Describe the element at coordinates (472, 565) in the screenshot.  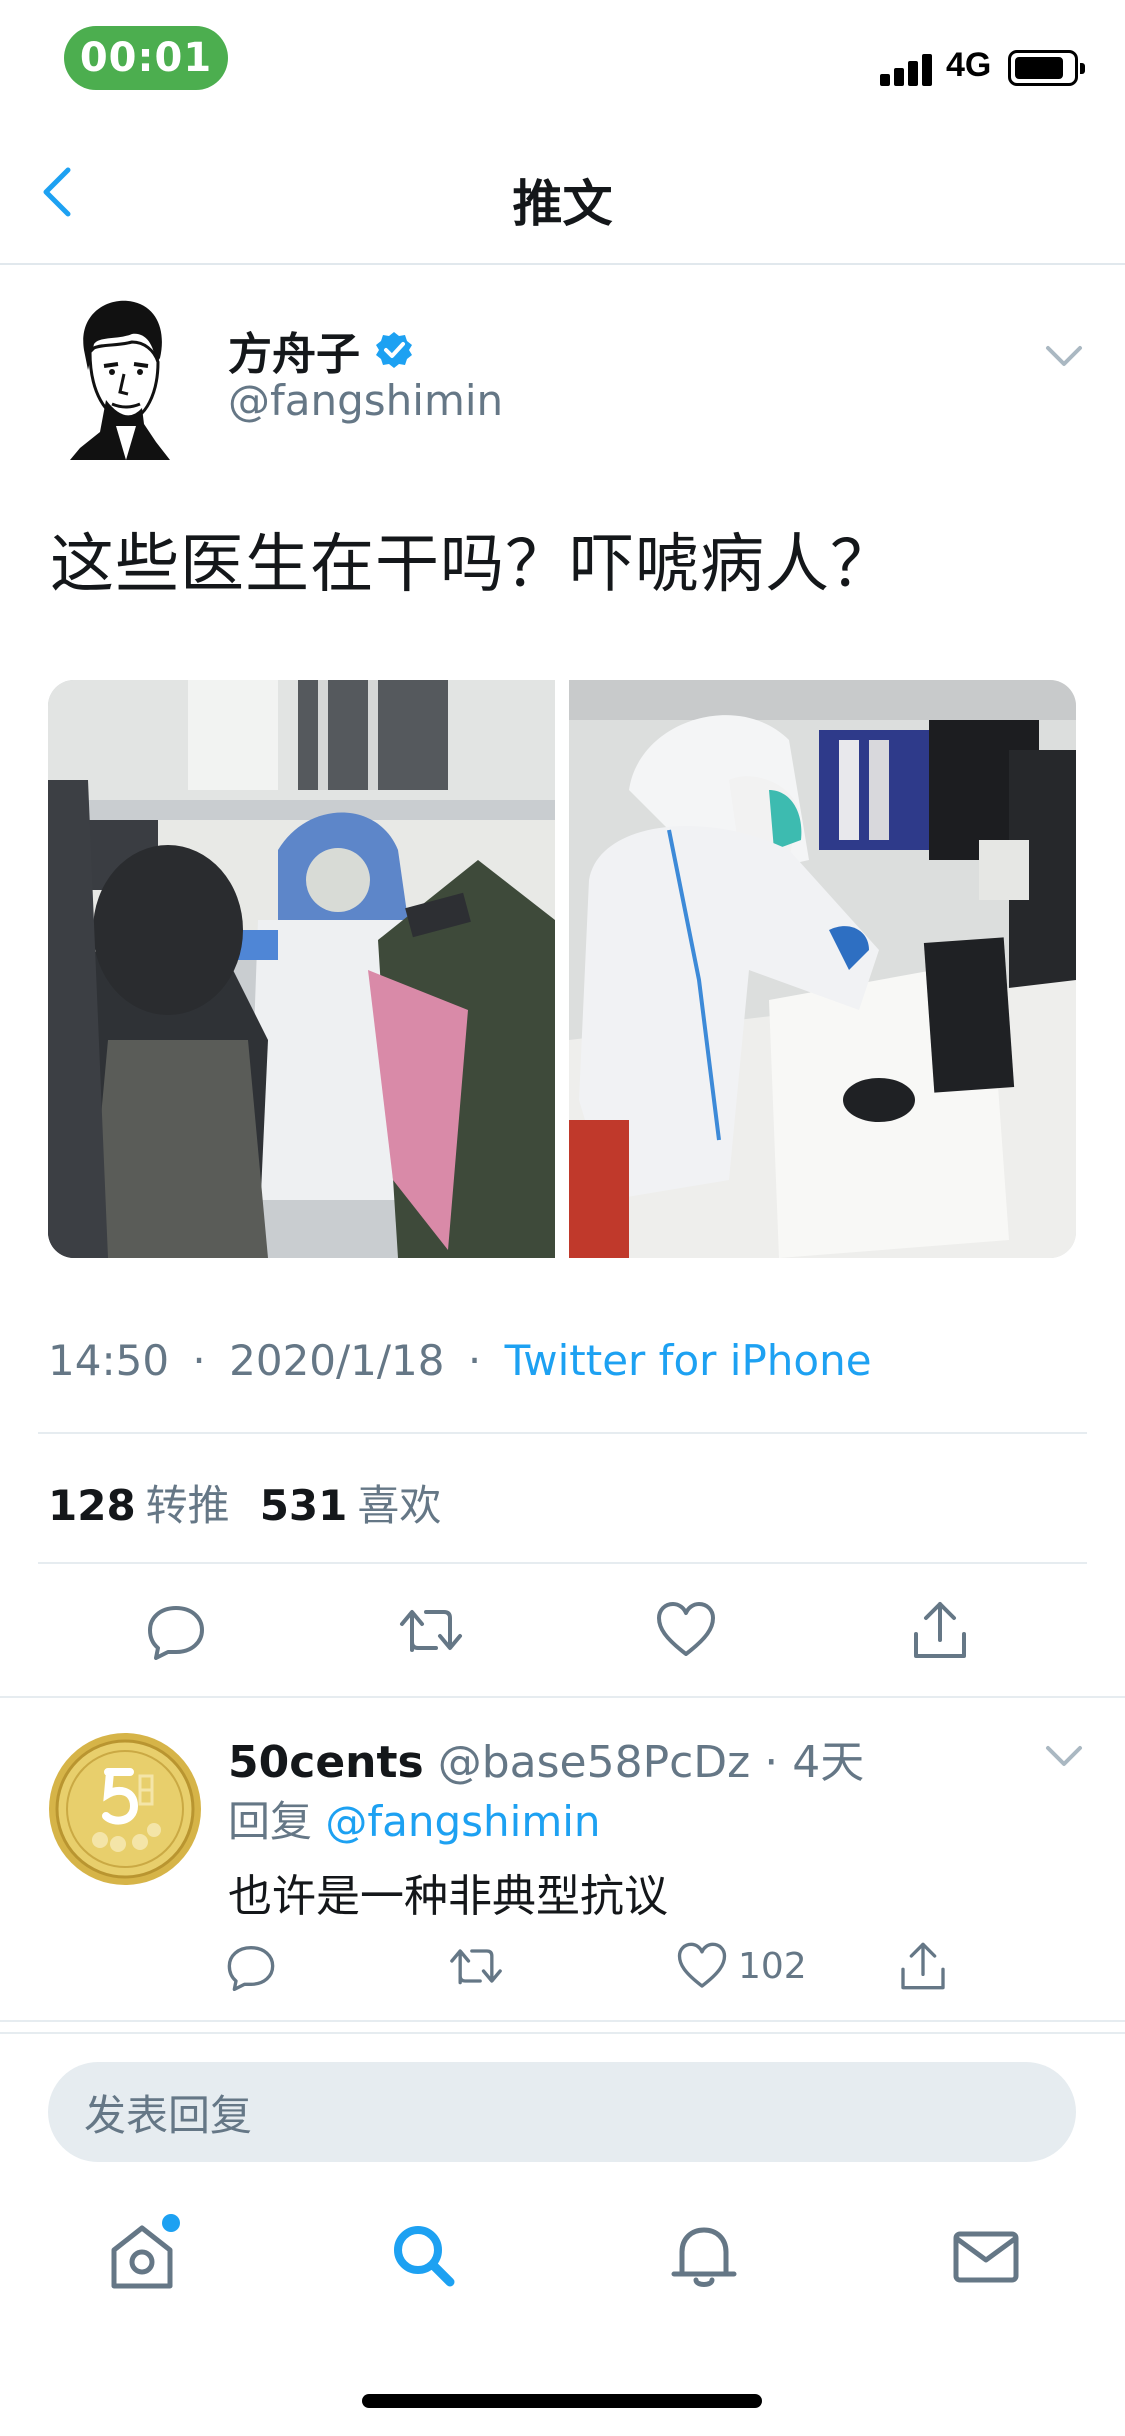
I see `tweet-text: 这些医生在干吗？吓唬病人？` at that location.